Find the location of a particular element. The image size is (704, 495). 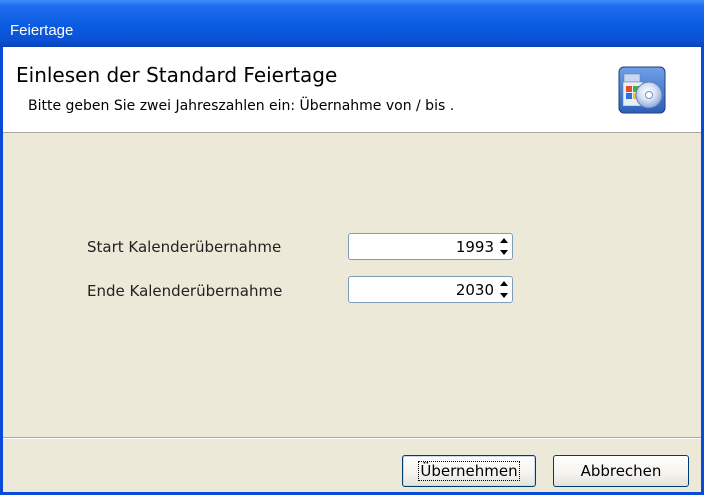

software-install-icon is located at coordinates (642, 90).